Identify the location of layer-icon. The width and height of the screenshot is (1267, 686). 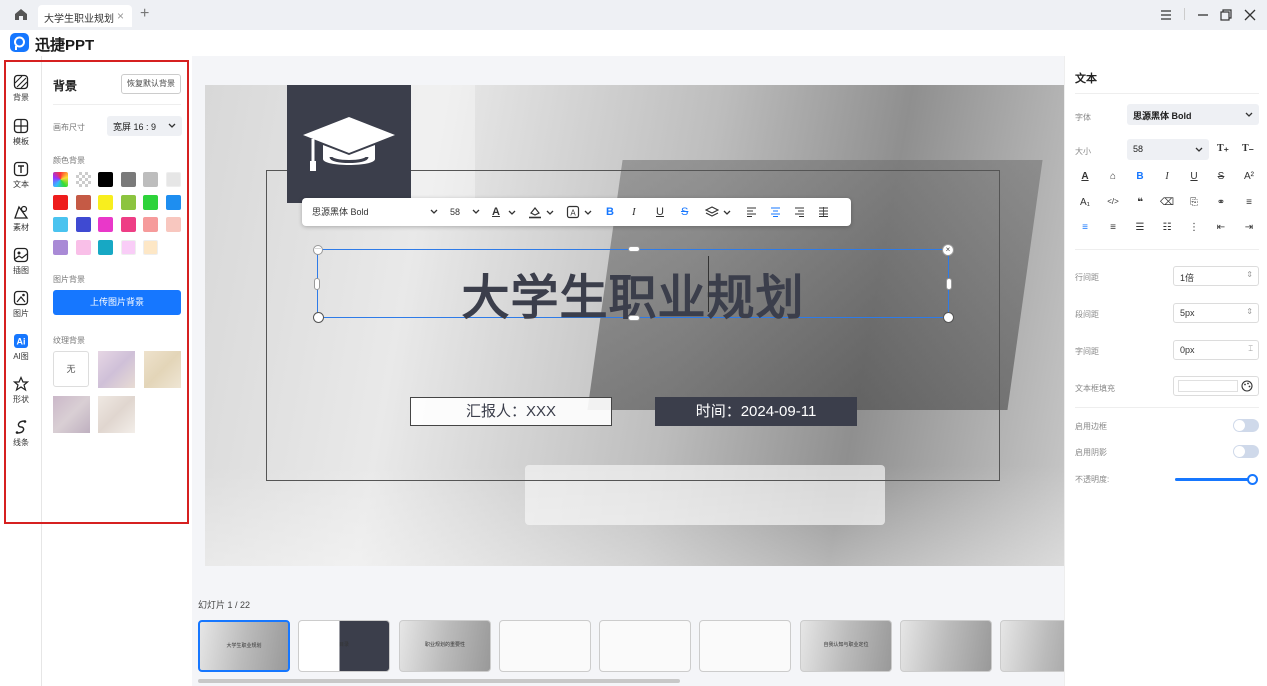
(712, 212).